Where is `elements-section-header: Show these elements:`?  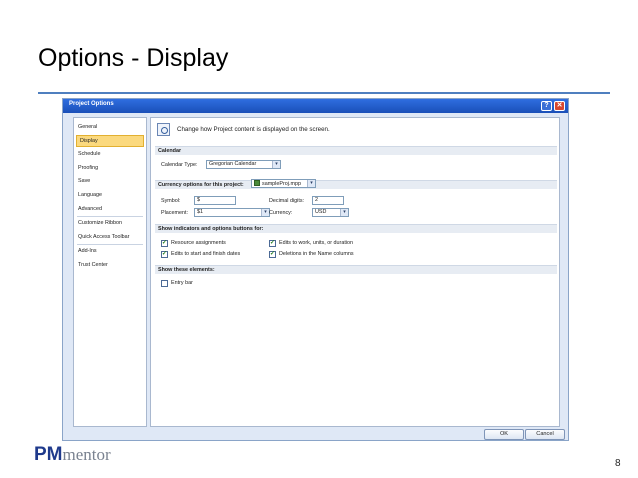
elements-section-header: Show these elements: is located at coordinates (356, 269).